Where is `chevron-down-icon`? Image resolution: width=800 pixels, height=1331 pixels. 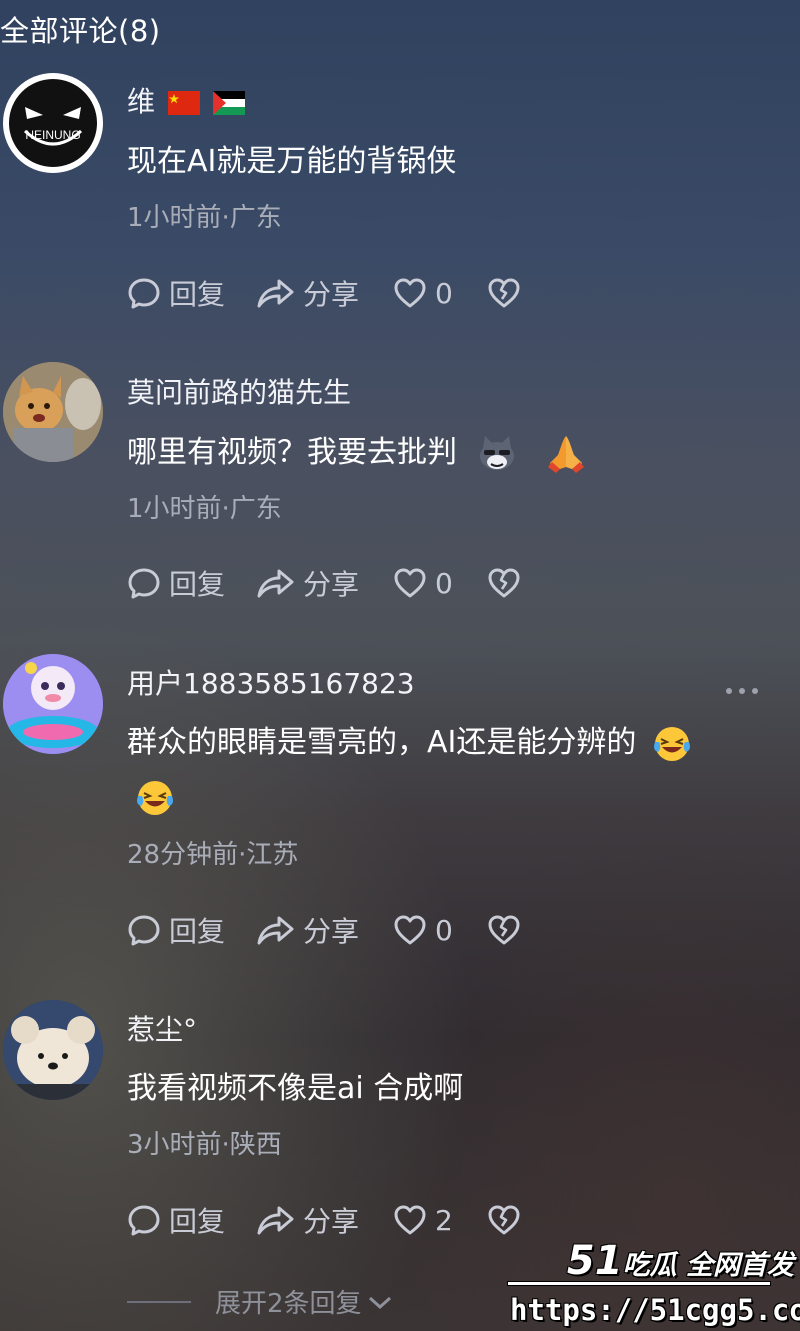 chevron-down-icon is located at coordinates (379, 1302).